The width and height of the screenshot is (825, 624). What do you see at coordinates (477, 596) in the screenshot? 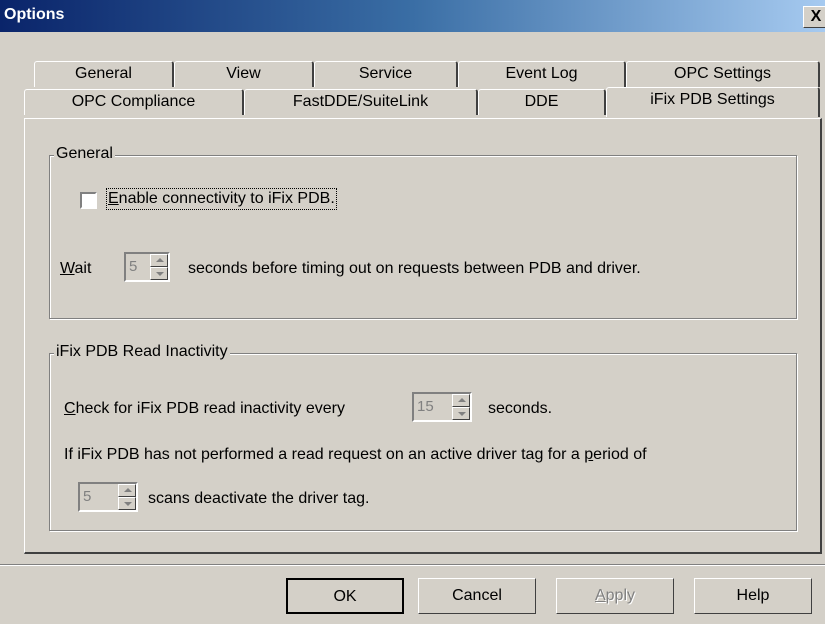
I see `cancel-button: Cancel` at bounding box center [477, 596].